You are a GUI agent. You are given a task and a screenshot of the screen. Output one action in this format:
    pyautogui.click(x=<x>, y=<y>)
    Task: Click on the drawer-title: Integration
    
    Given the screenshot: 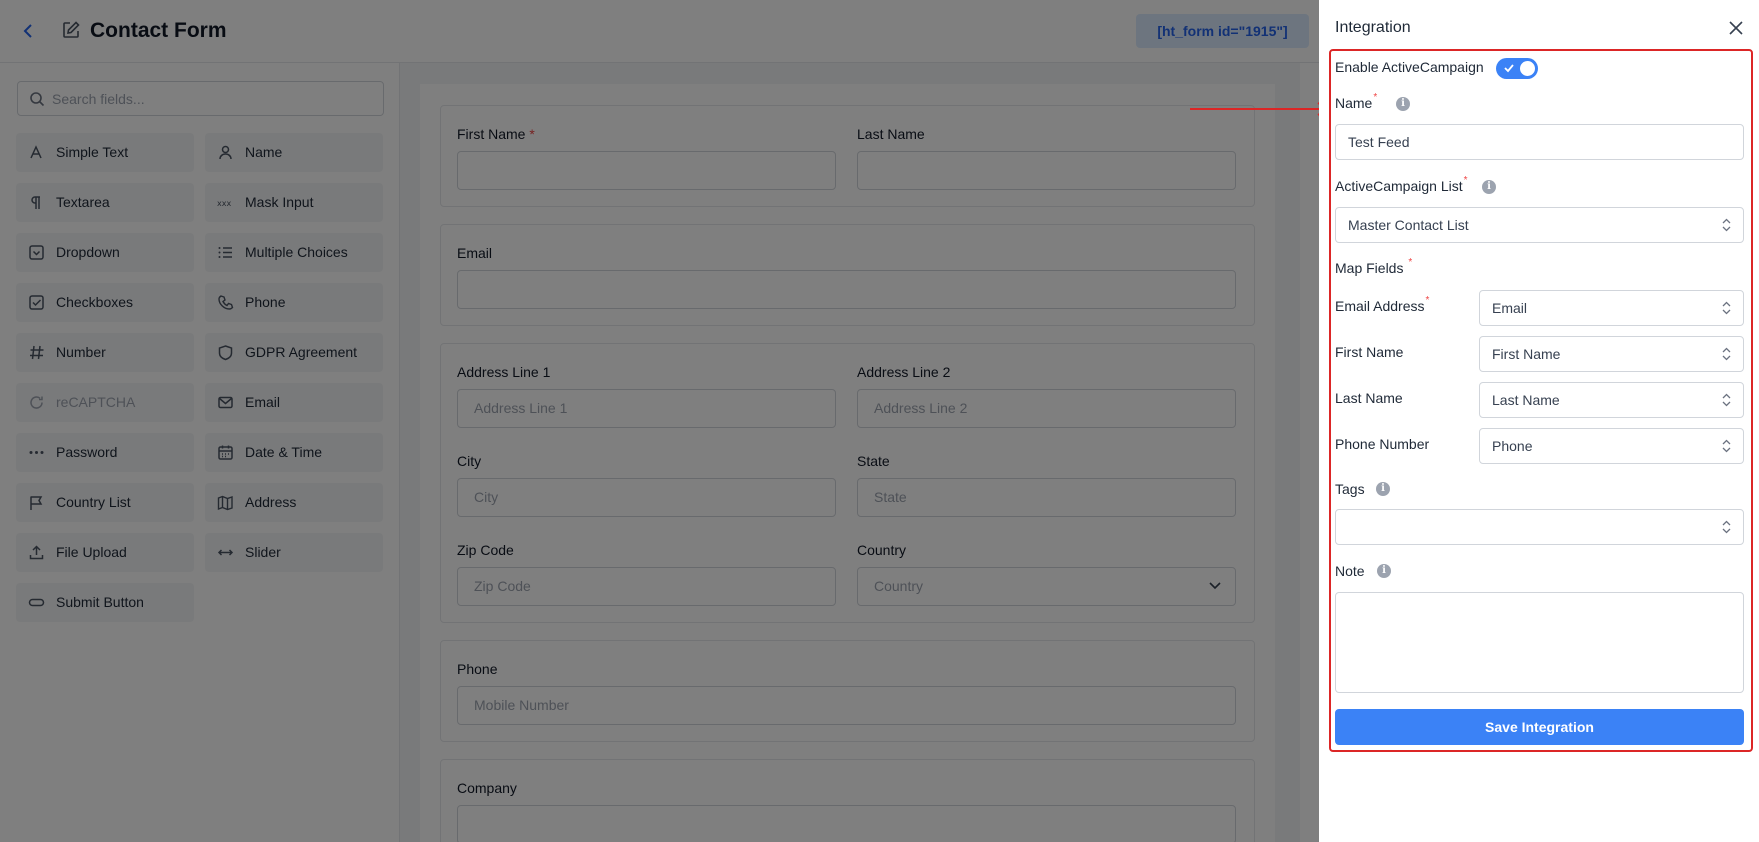 What is the action you would take?
    pyautogui.click(x=1373, y=27)
    